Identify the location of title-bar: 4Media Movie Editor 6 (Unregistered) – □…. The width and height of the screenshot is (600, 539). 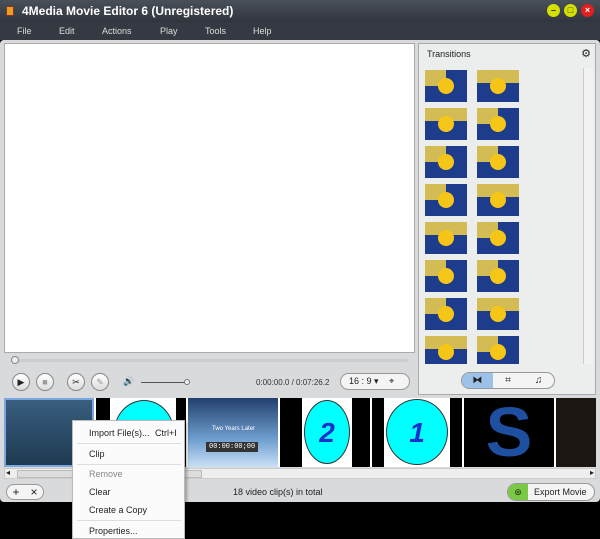
(300, 11).